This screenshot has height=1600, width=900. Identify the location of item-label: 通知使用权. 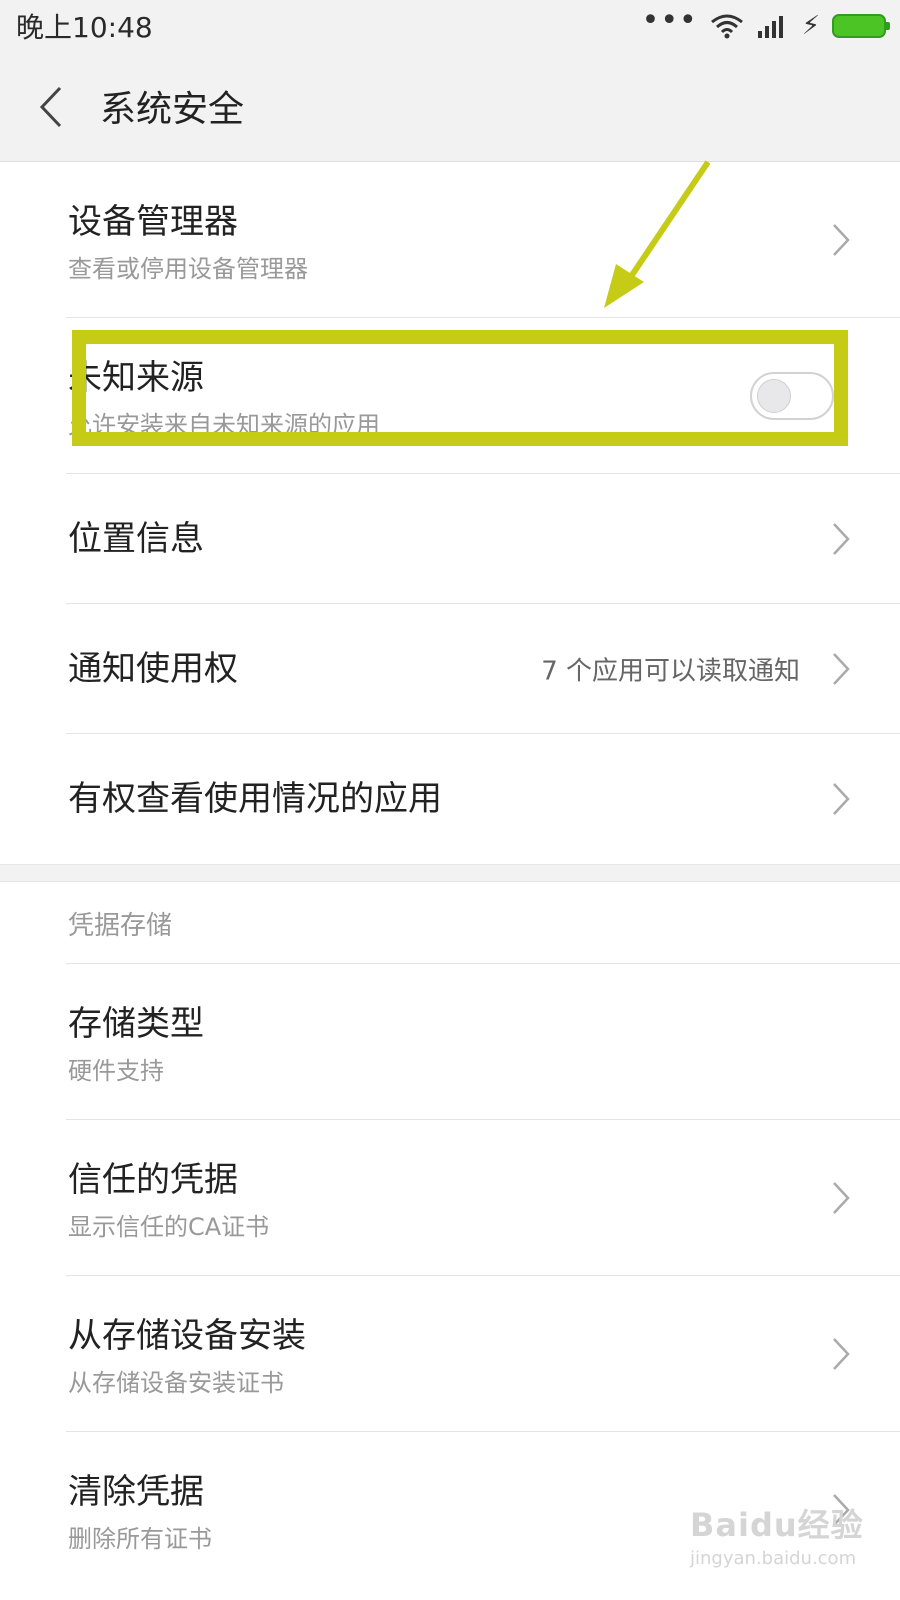
(153, 668).